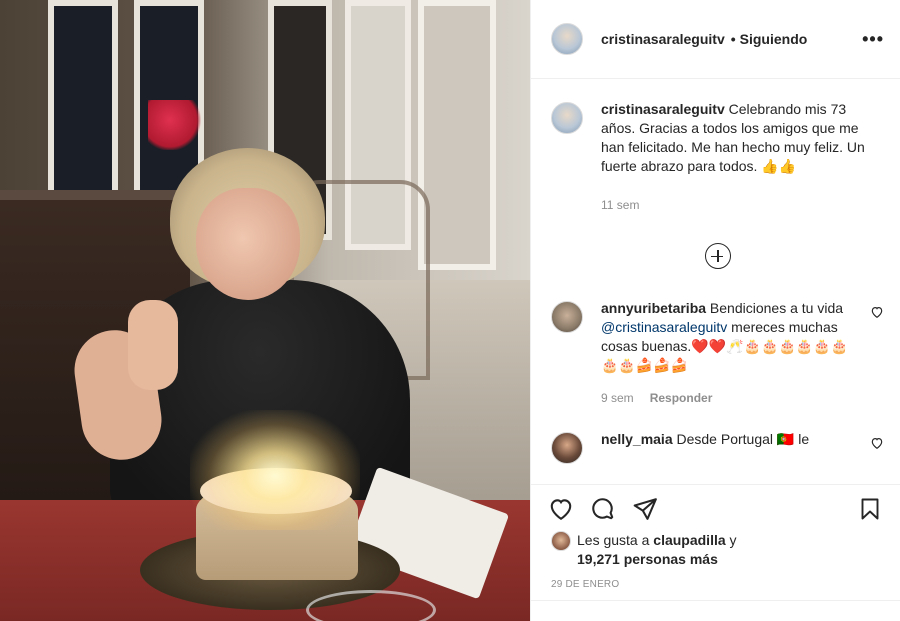 This screenshot has width=900, height=621. Describe the element at coordinates (663, 109) in the screenshot. I see `caption-username: cristinasaraleguitv` at that location.